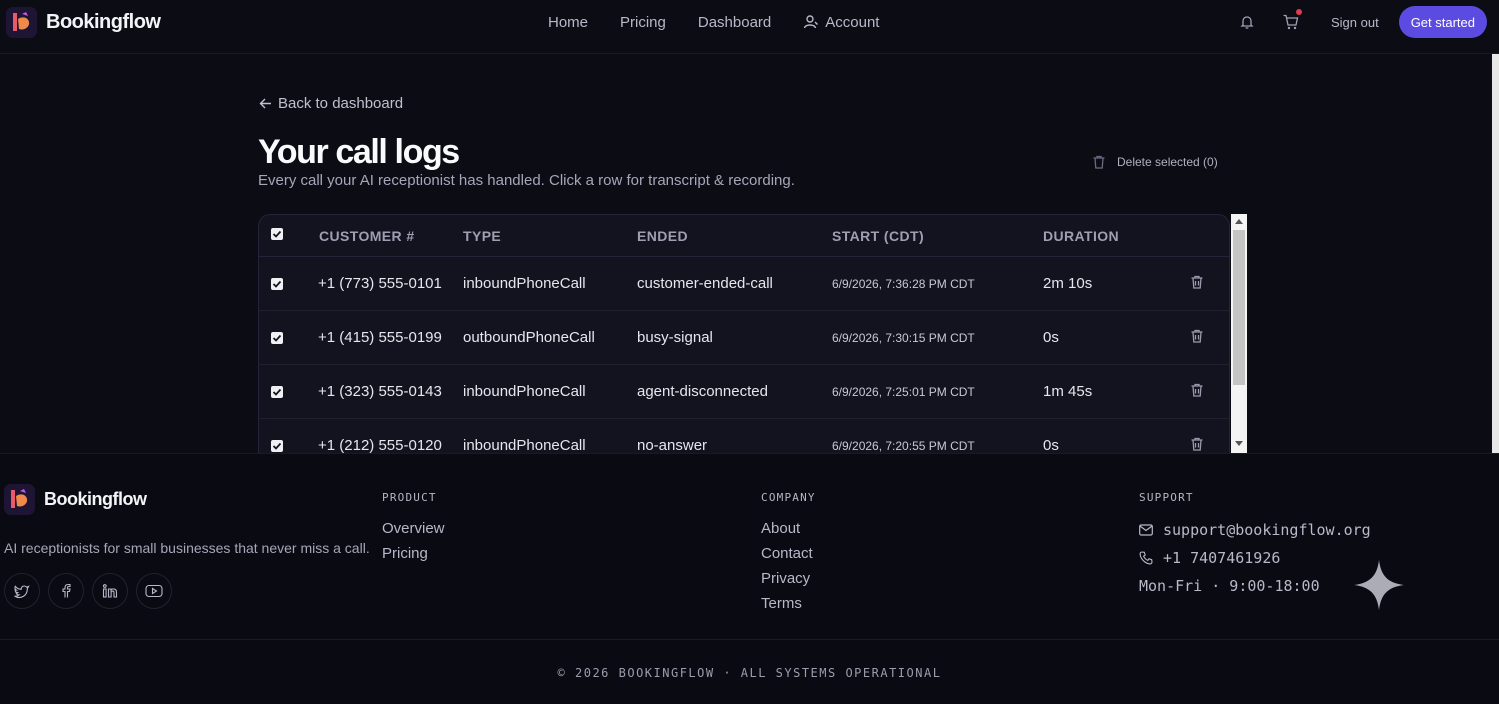  What do you see at coordinates (749, 639) in the screenshot?
I see `footer-divider` at bounding box center [749, 639].